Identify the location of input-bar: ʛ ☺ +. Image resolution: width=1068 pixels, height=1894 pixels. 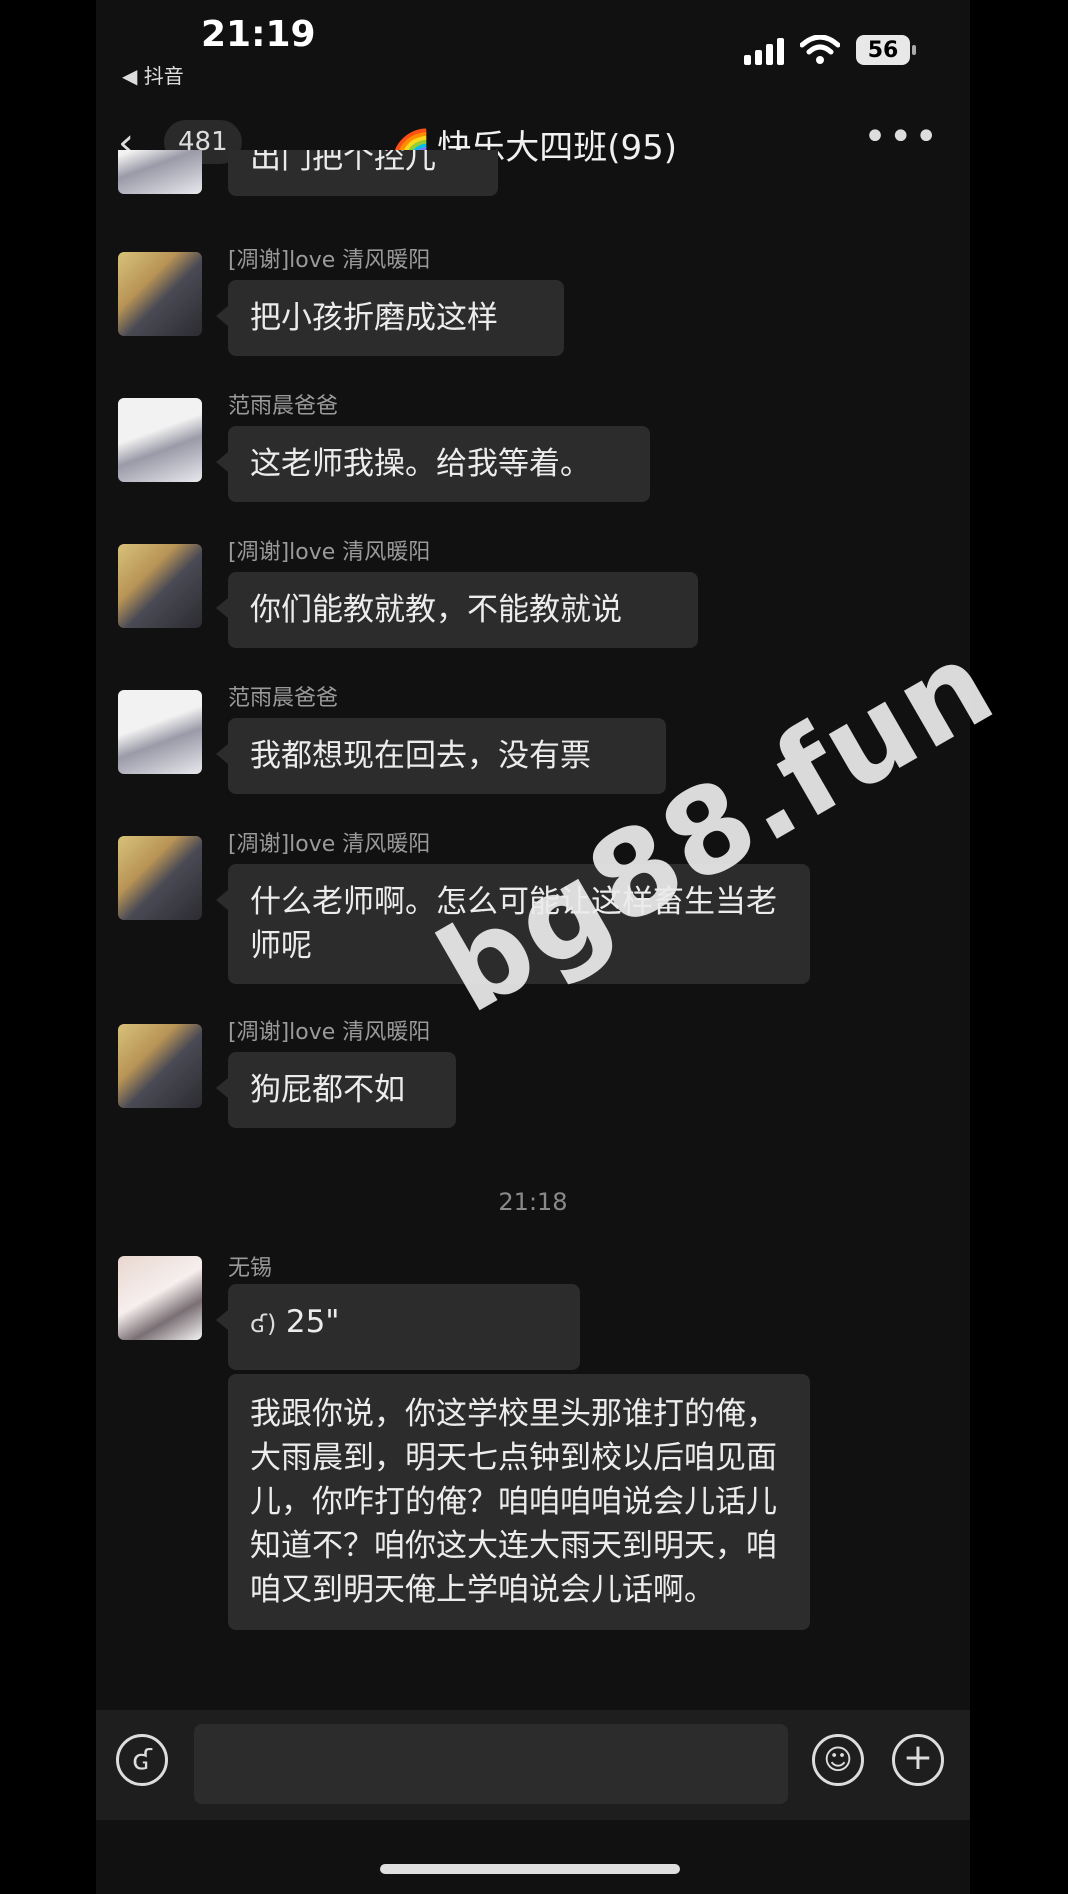
(533, 1765).